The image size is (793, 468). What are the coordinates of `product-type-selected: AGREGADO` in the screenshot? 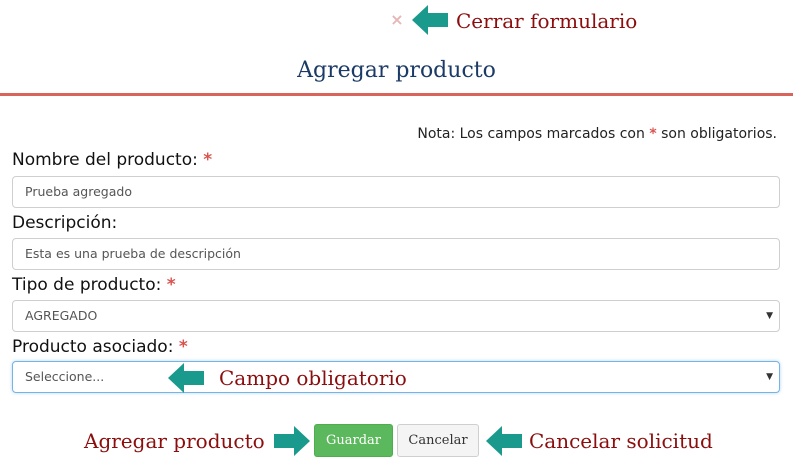 It's located at (61, 315).